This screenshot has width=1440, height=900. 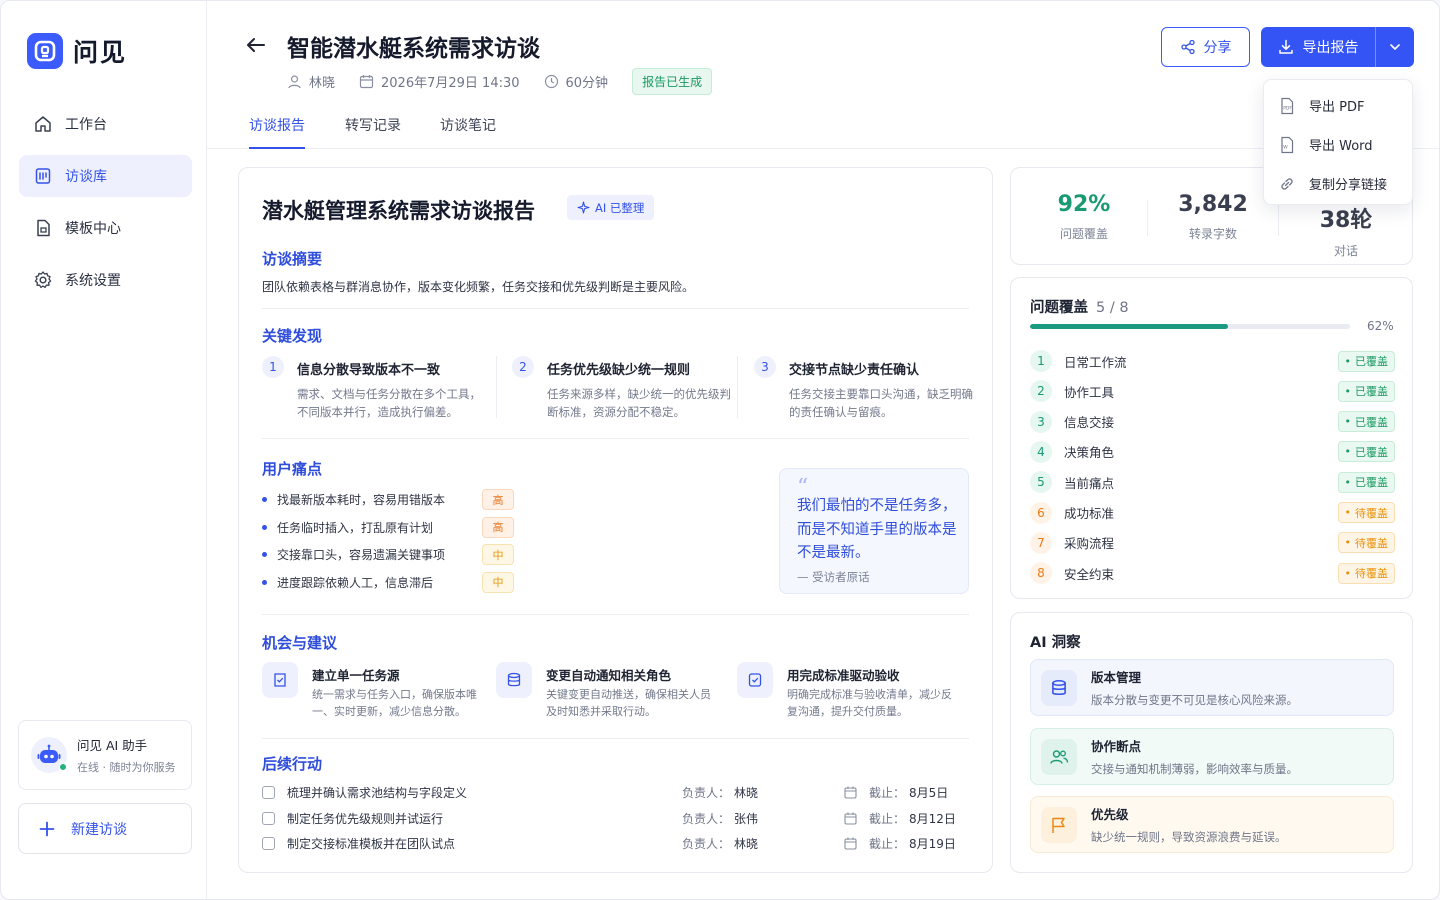 I want to click on stat-turns: 38轮 对话, so click(x=1346, y=230).